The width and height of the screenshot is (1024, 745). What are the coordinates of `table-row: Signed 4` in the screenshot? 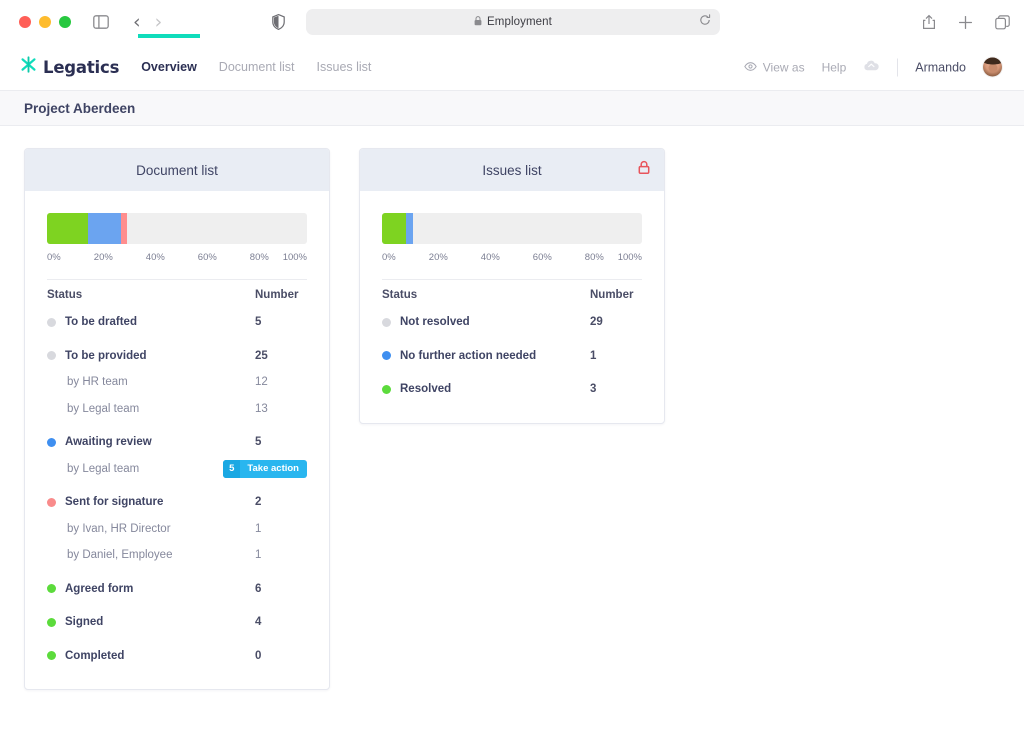 It's located at (177, 622).